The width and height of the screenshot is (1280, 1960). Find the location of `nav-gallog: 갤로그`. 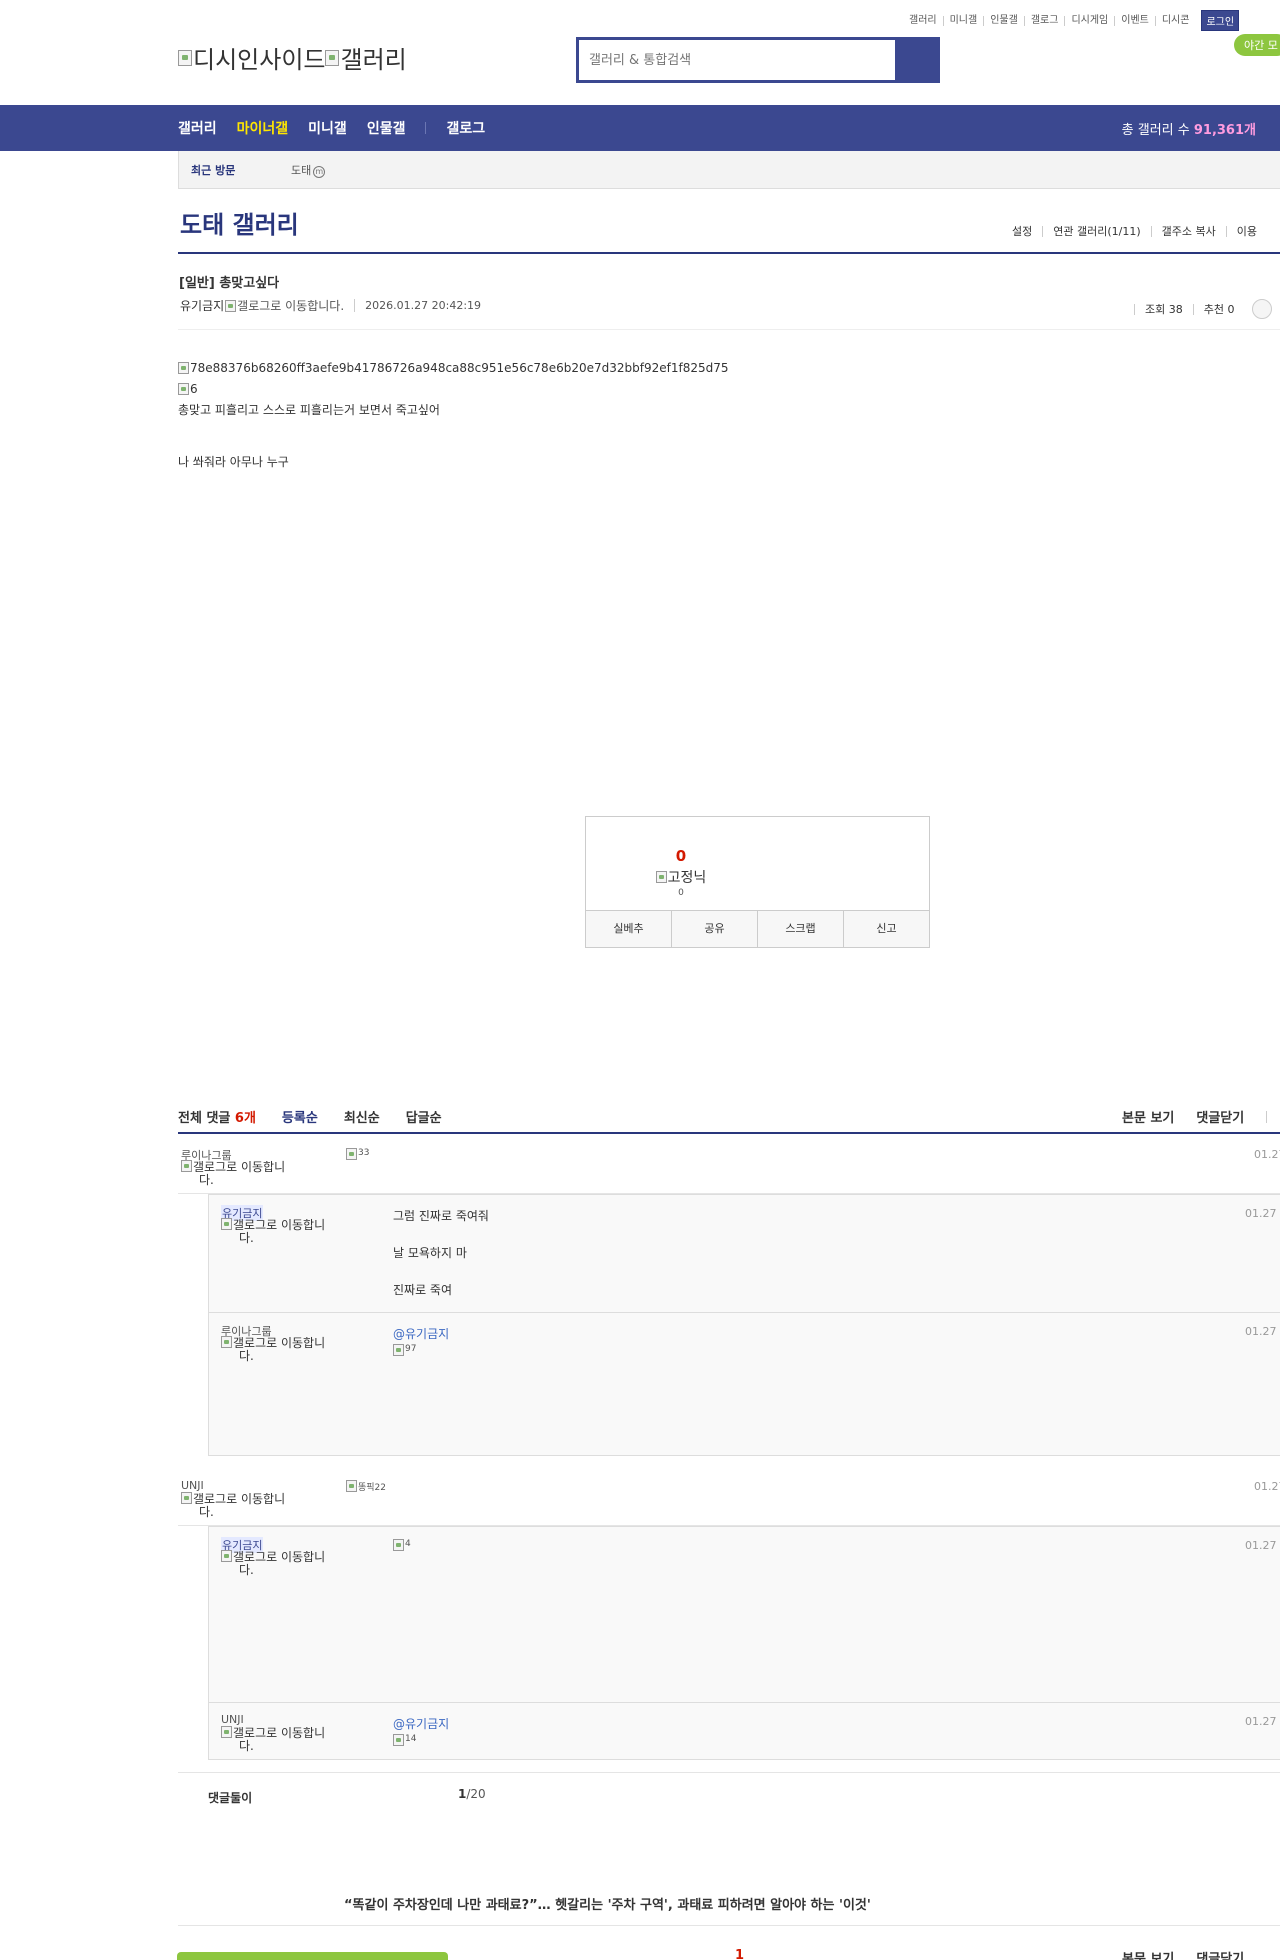

nav-gallog: 갤로그 is located at coordinates (465, 128).